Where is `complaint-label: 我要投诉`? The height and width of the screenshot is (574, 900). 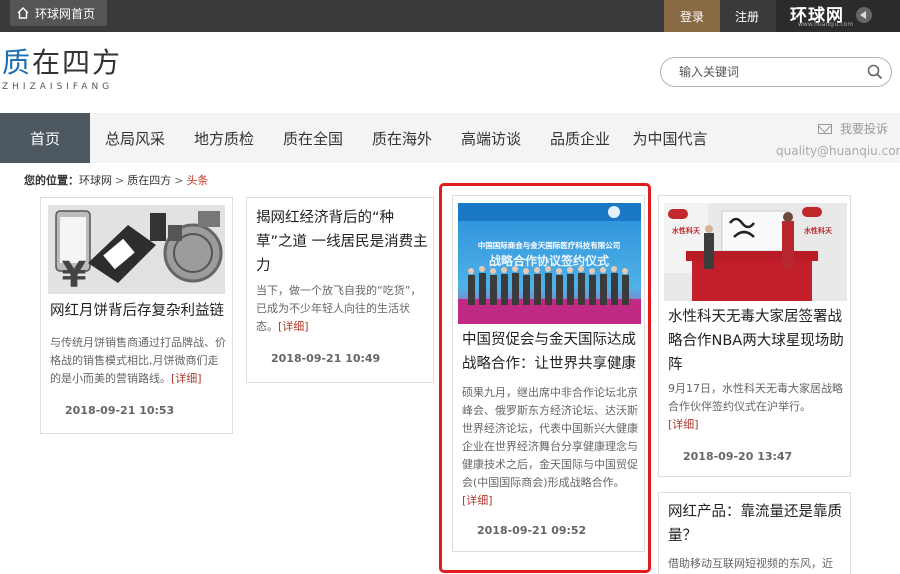
complaint-label: 我要投诉 is located at coordinates (864, 129).